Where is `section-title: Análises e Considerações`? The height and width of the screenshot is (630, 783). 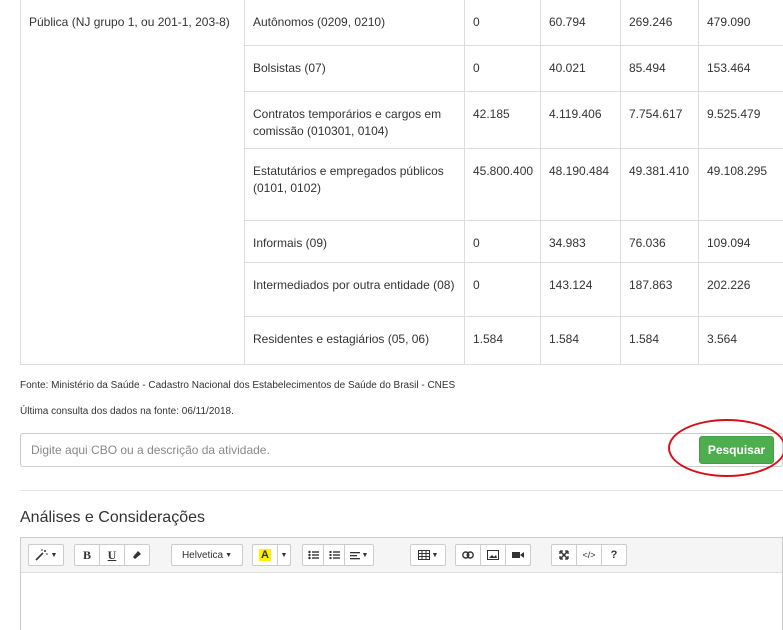 section-title: Análises e Considerações is located at coordinates (112, 517).